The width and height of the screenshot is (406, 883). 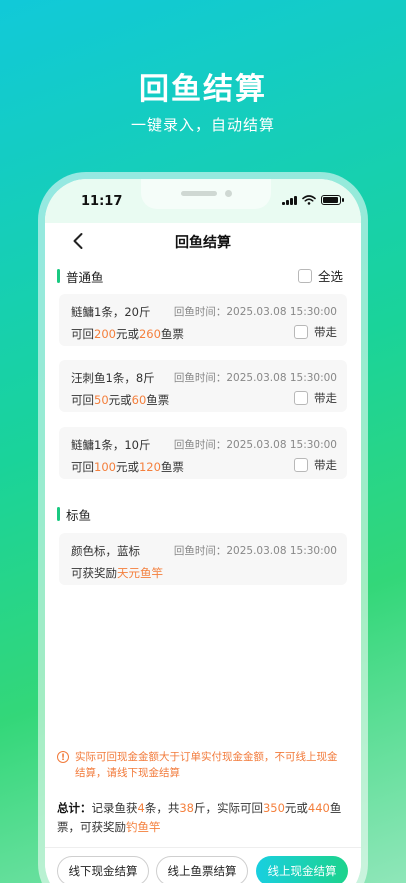 What do you see at coordinates (309, 200) in the screenshot?
I see `wifi-icon` at bounding box center [309, 200].